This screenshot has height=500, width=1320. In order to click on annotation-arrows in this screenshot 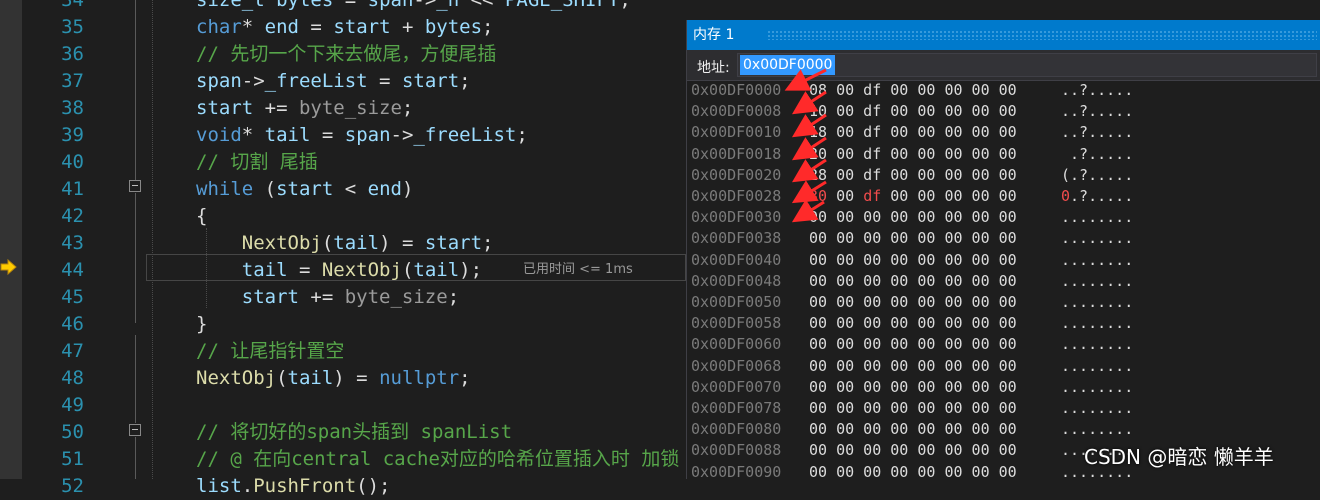, I will do `click(805, 145)`.